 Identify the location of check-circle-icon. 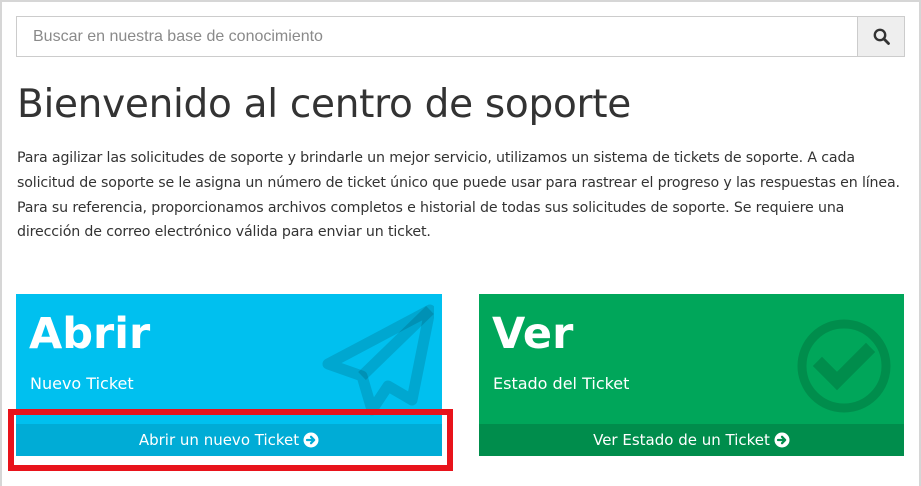
(844, 366).